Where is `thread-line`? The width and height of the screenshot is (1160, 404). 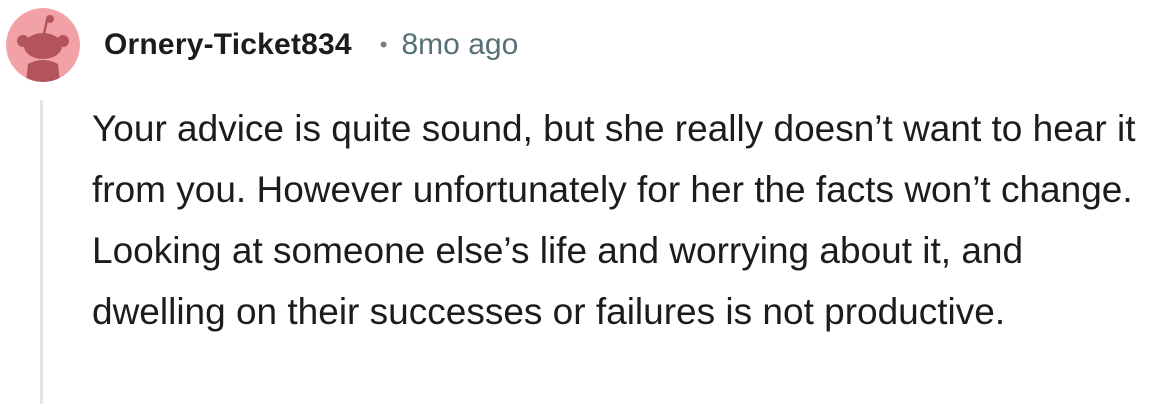 thread-line is located at coordinates (41, 252).